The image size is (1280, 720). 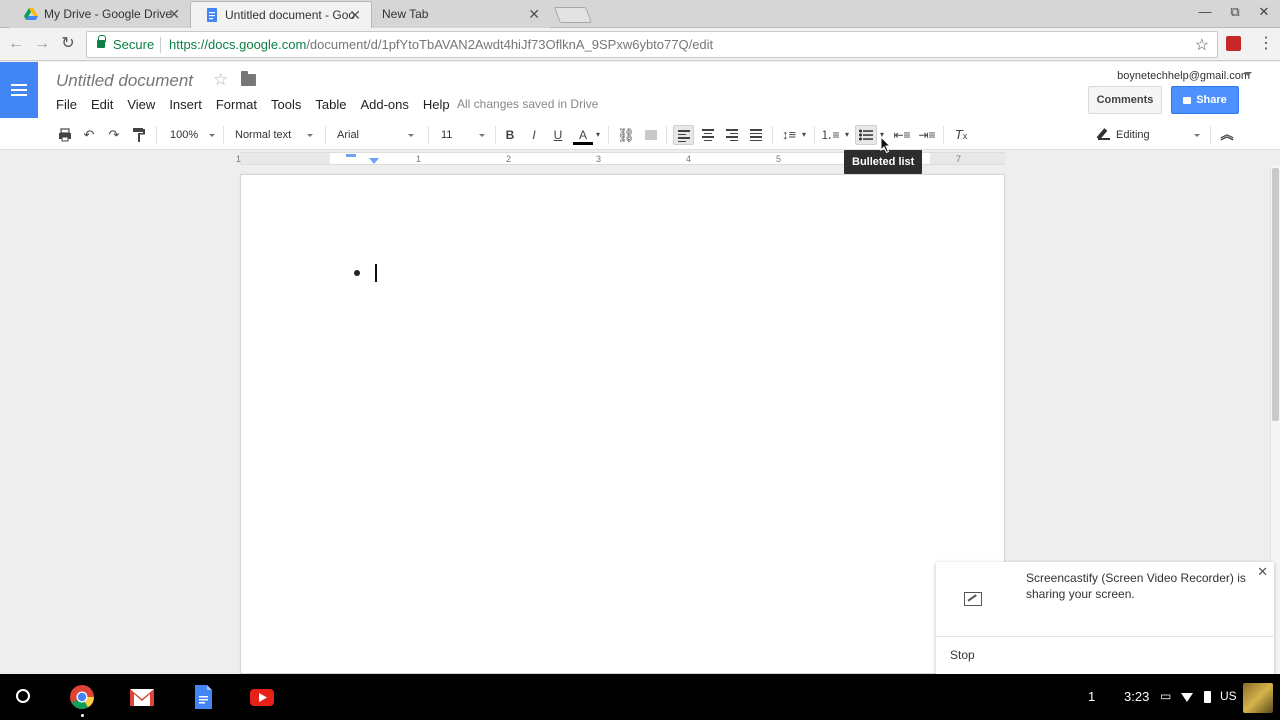 I want to click on align-center-icon, so click(x=708, y=135).